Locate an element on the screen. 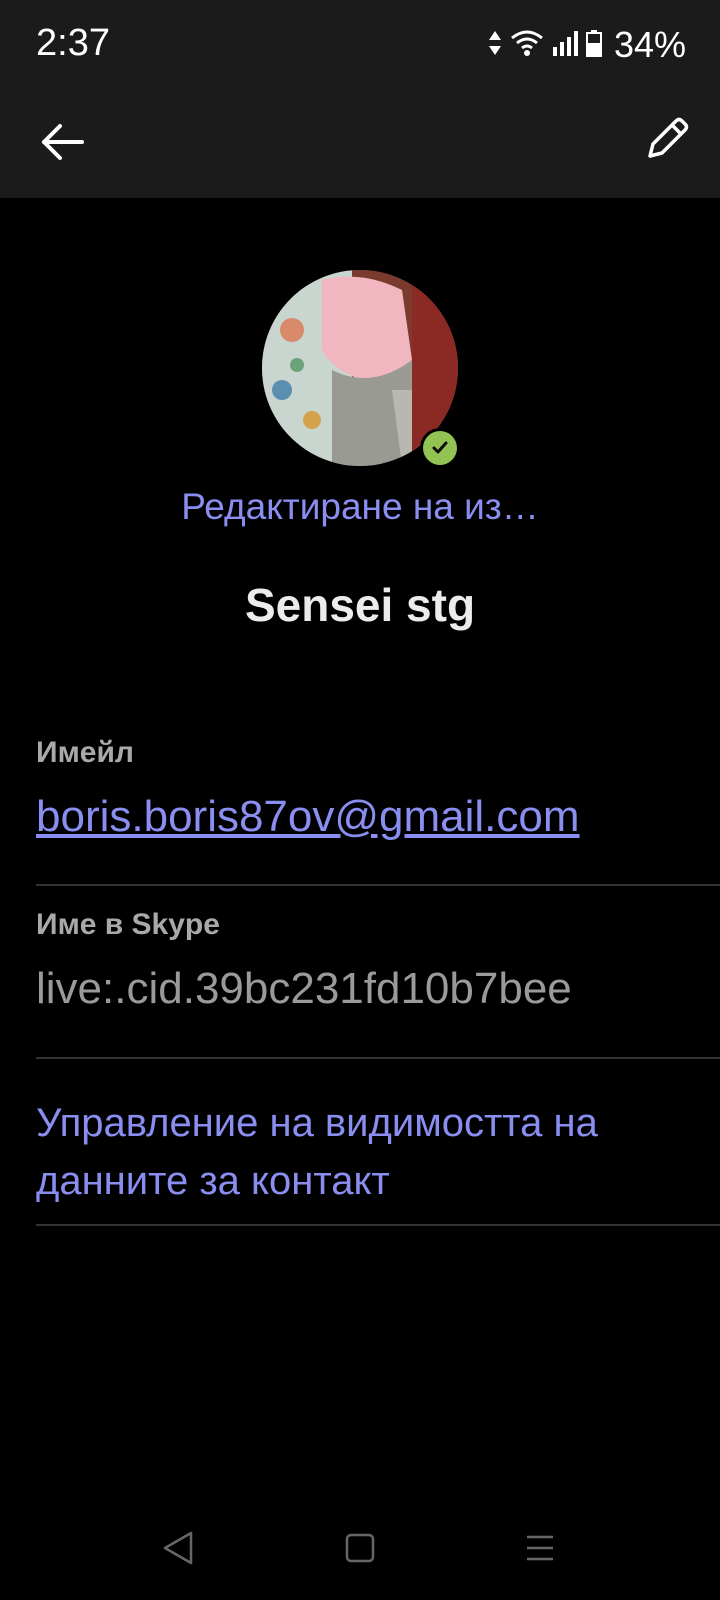  nav-home-icon is located at coordinates (360, 1550).